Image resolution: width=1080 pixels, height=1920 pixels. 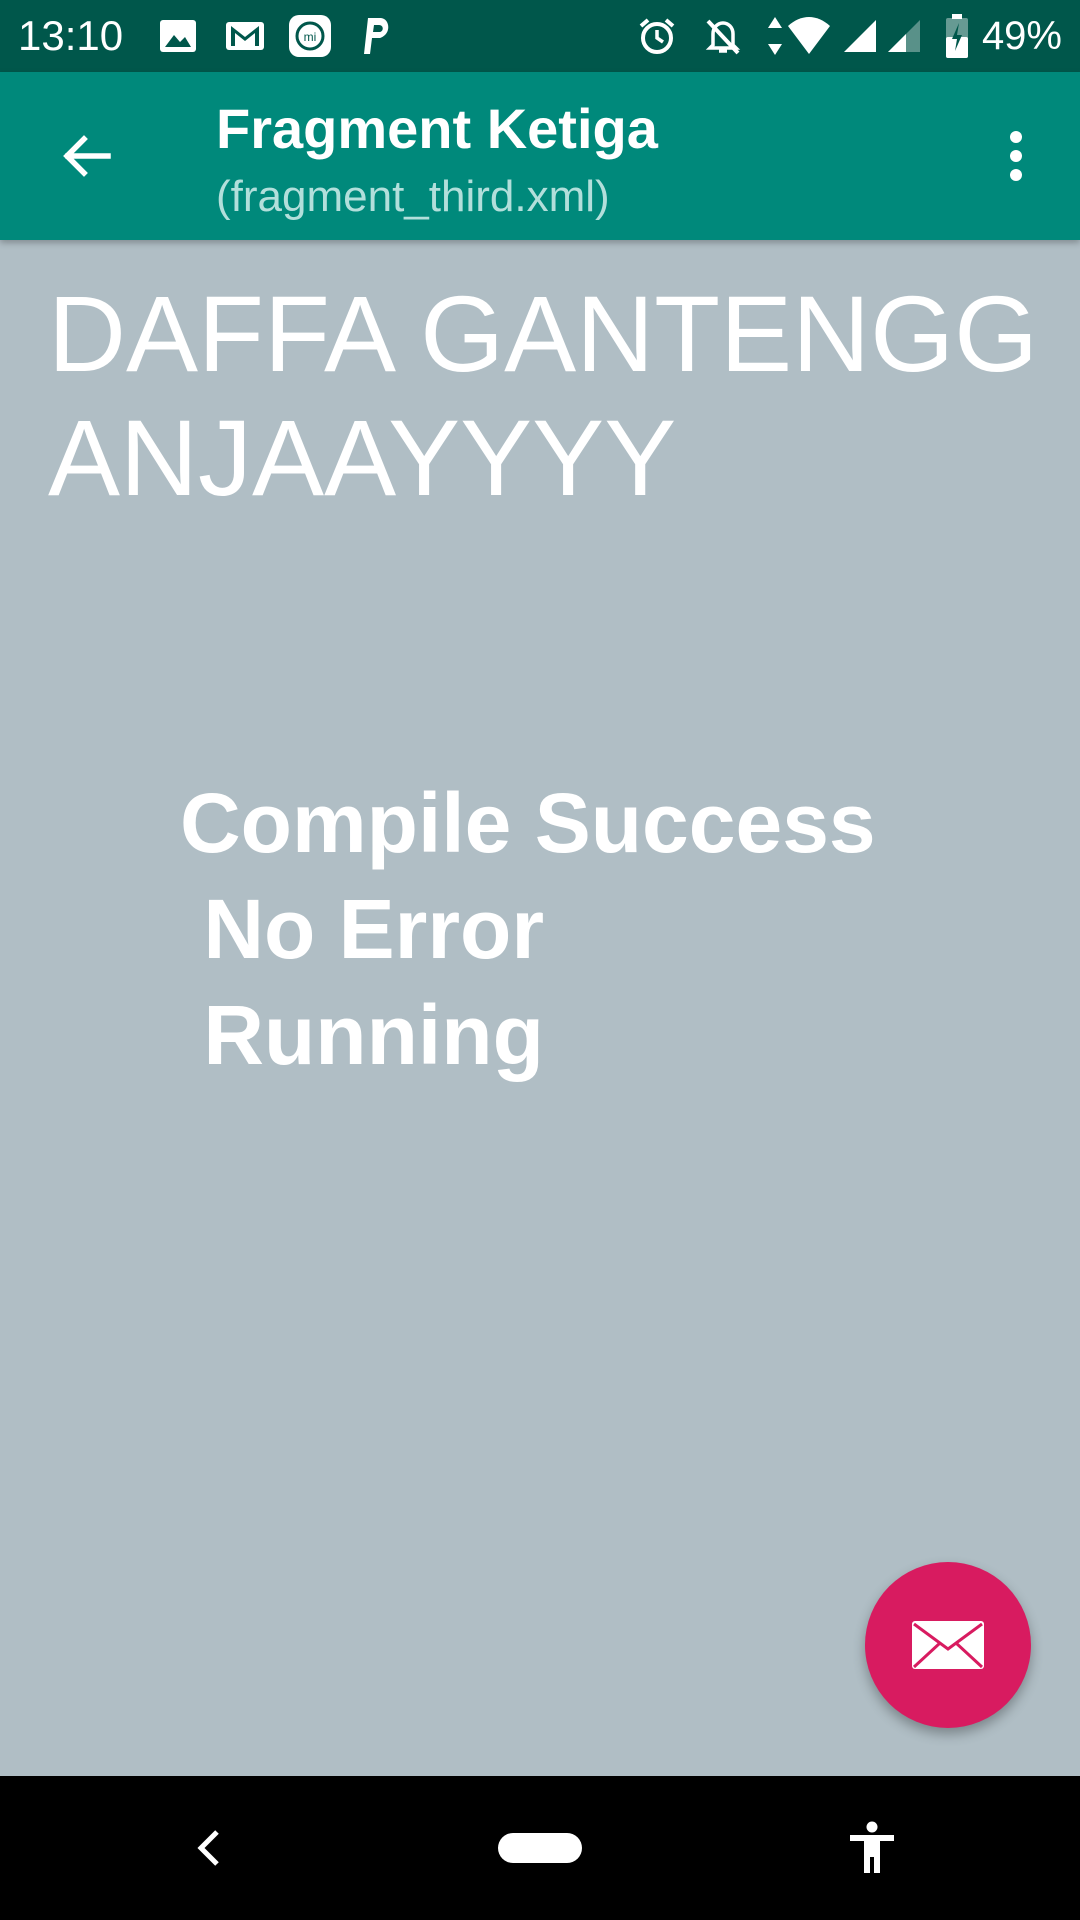 I want to click on nav-home-button, so click(x=540, y=1848).